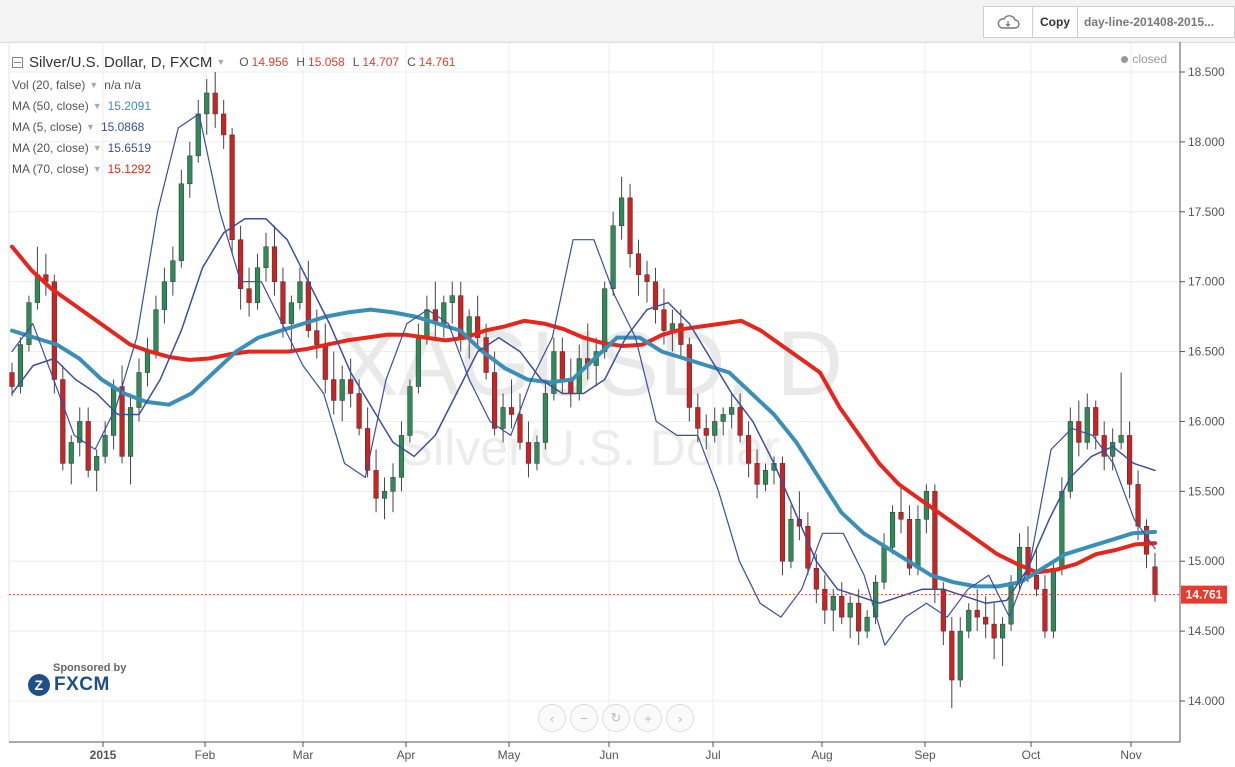 The width and height of the screenshot is (1235, 767). What do you see at coordinates (618, 594) in the screenshot?
I see `last-price-marker: 14.761` at bounding box center [618, 594].